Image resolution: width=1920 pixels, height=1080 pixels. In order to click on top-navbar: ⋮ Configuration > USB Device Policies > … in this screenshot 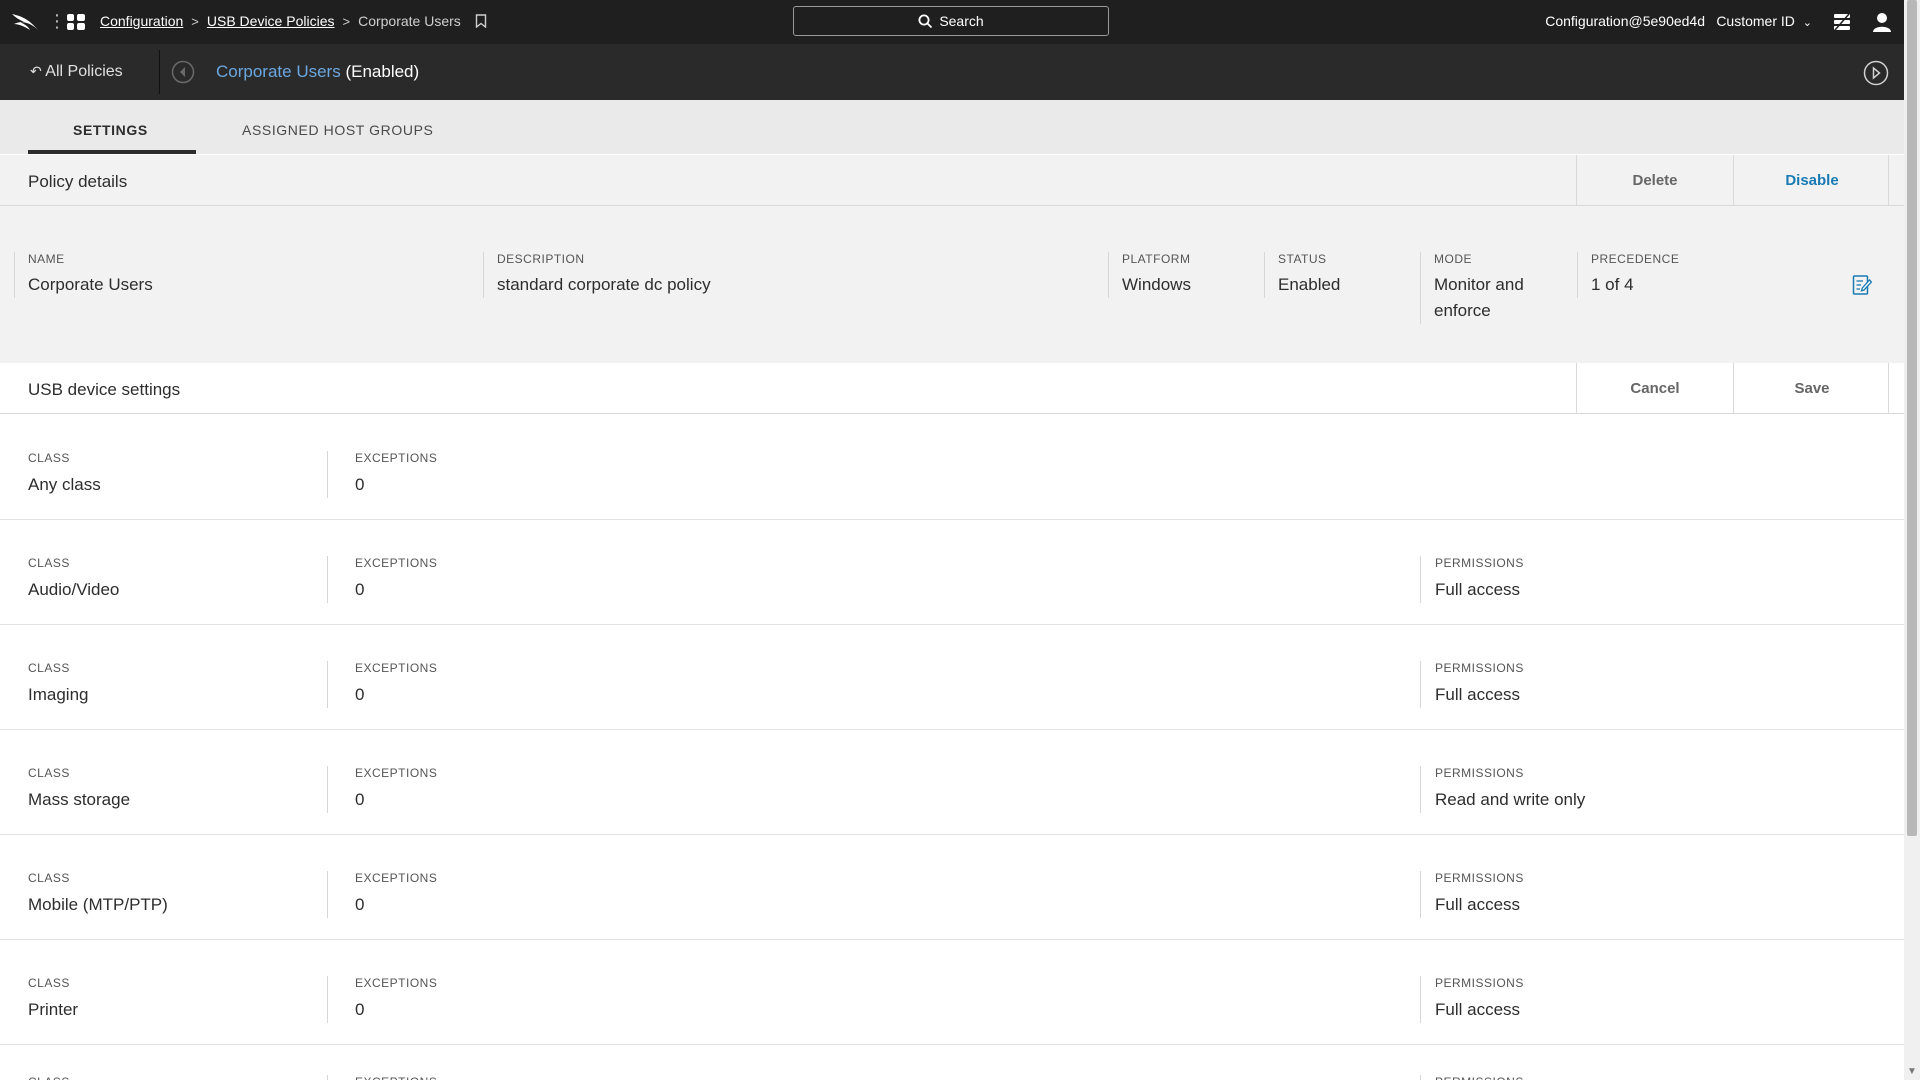, I will do `click(960, 22)`.